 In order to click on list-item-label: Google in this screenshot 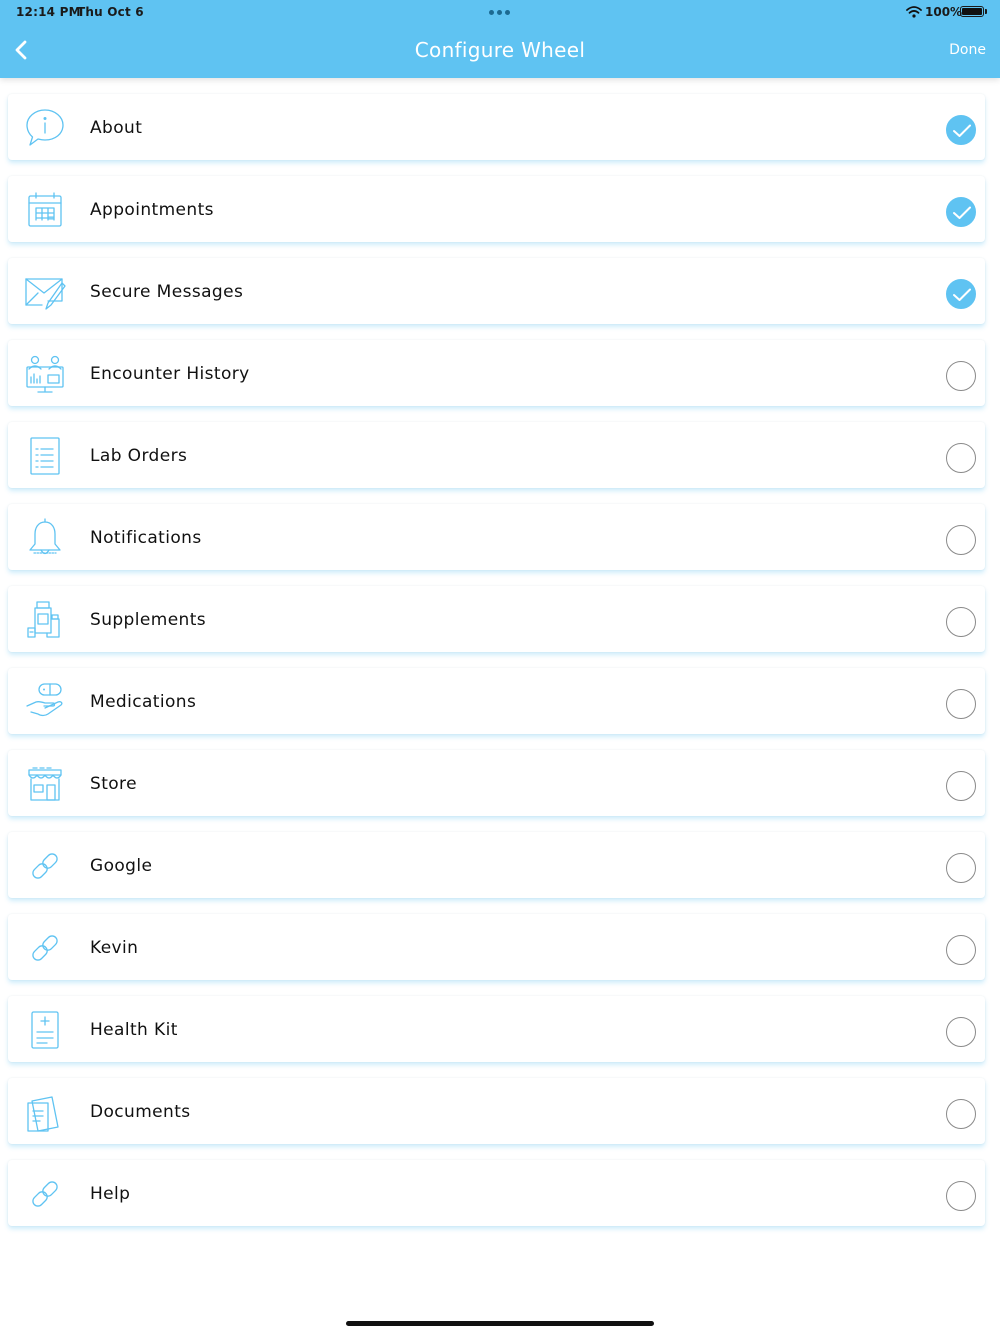, I will do `click(121, 866)`.